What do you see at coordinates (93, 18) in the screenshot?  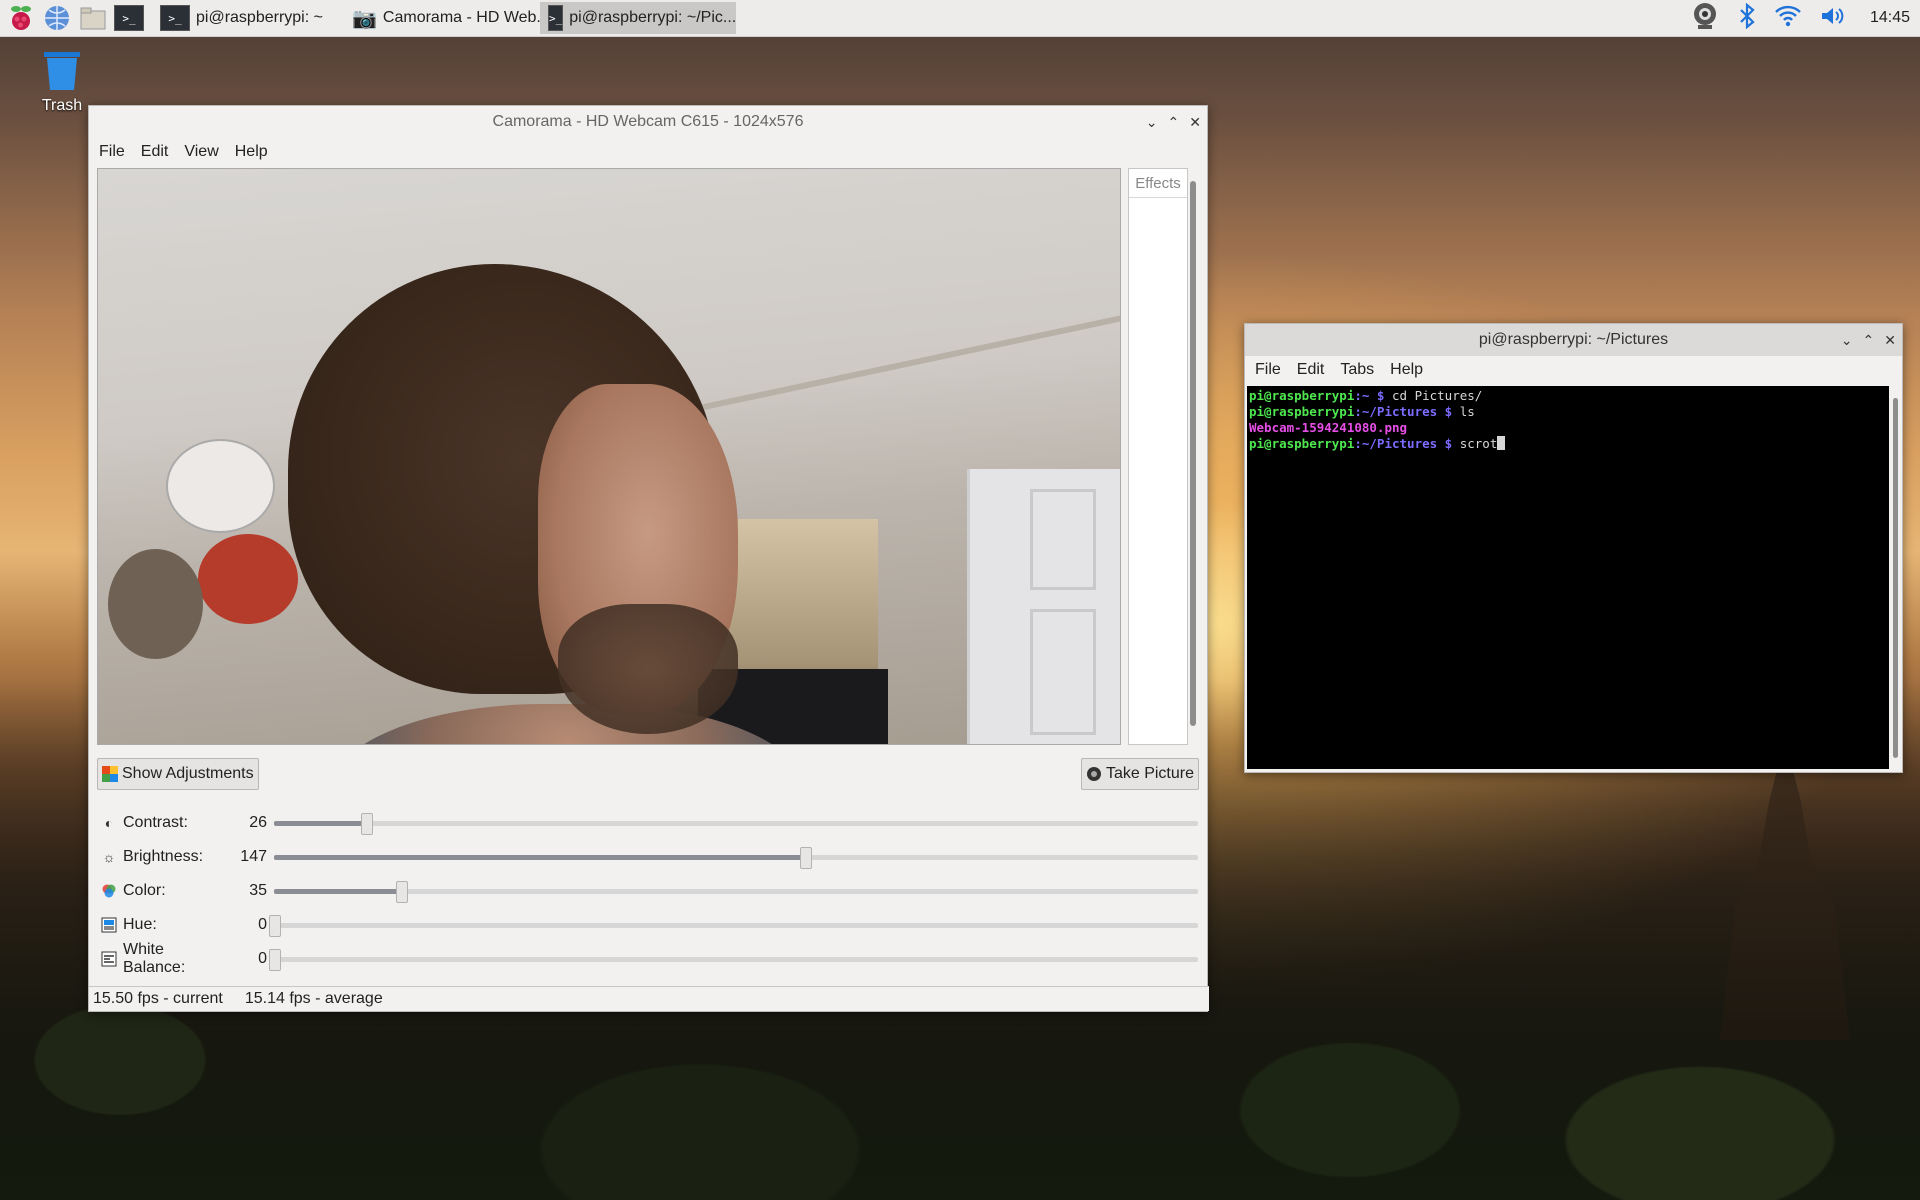 I see `file-manager-icon` at bounding box center [93, 18].